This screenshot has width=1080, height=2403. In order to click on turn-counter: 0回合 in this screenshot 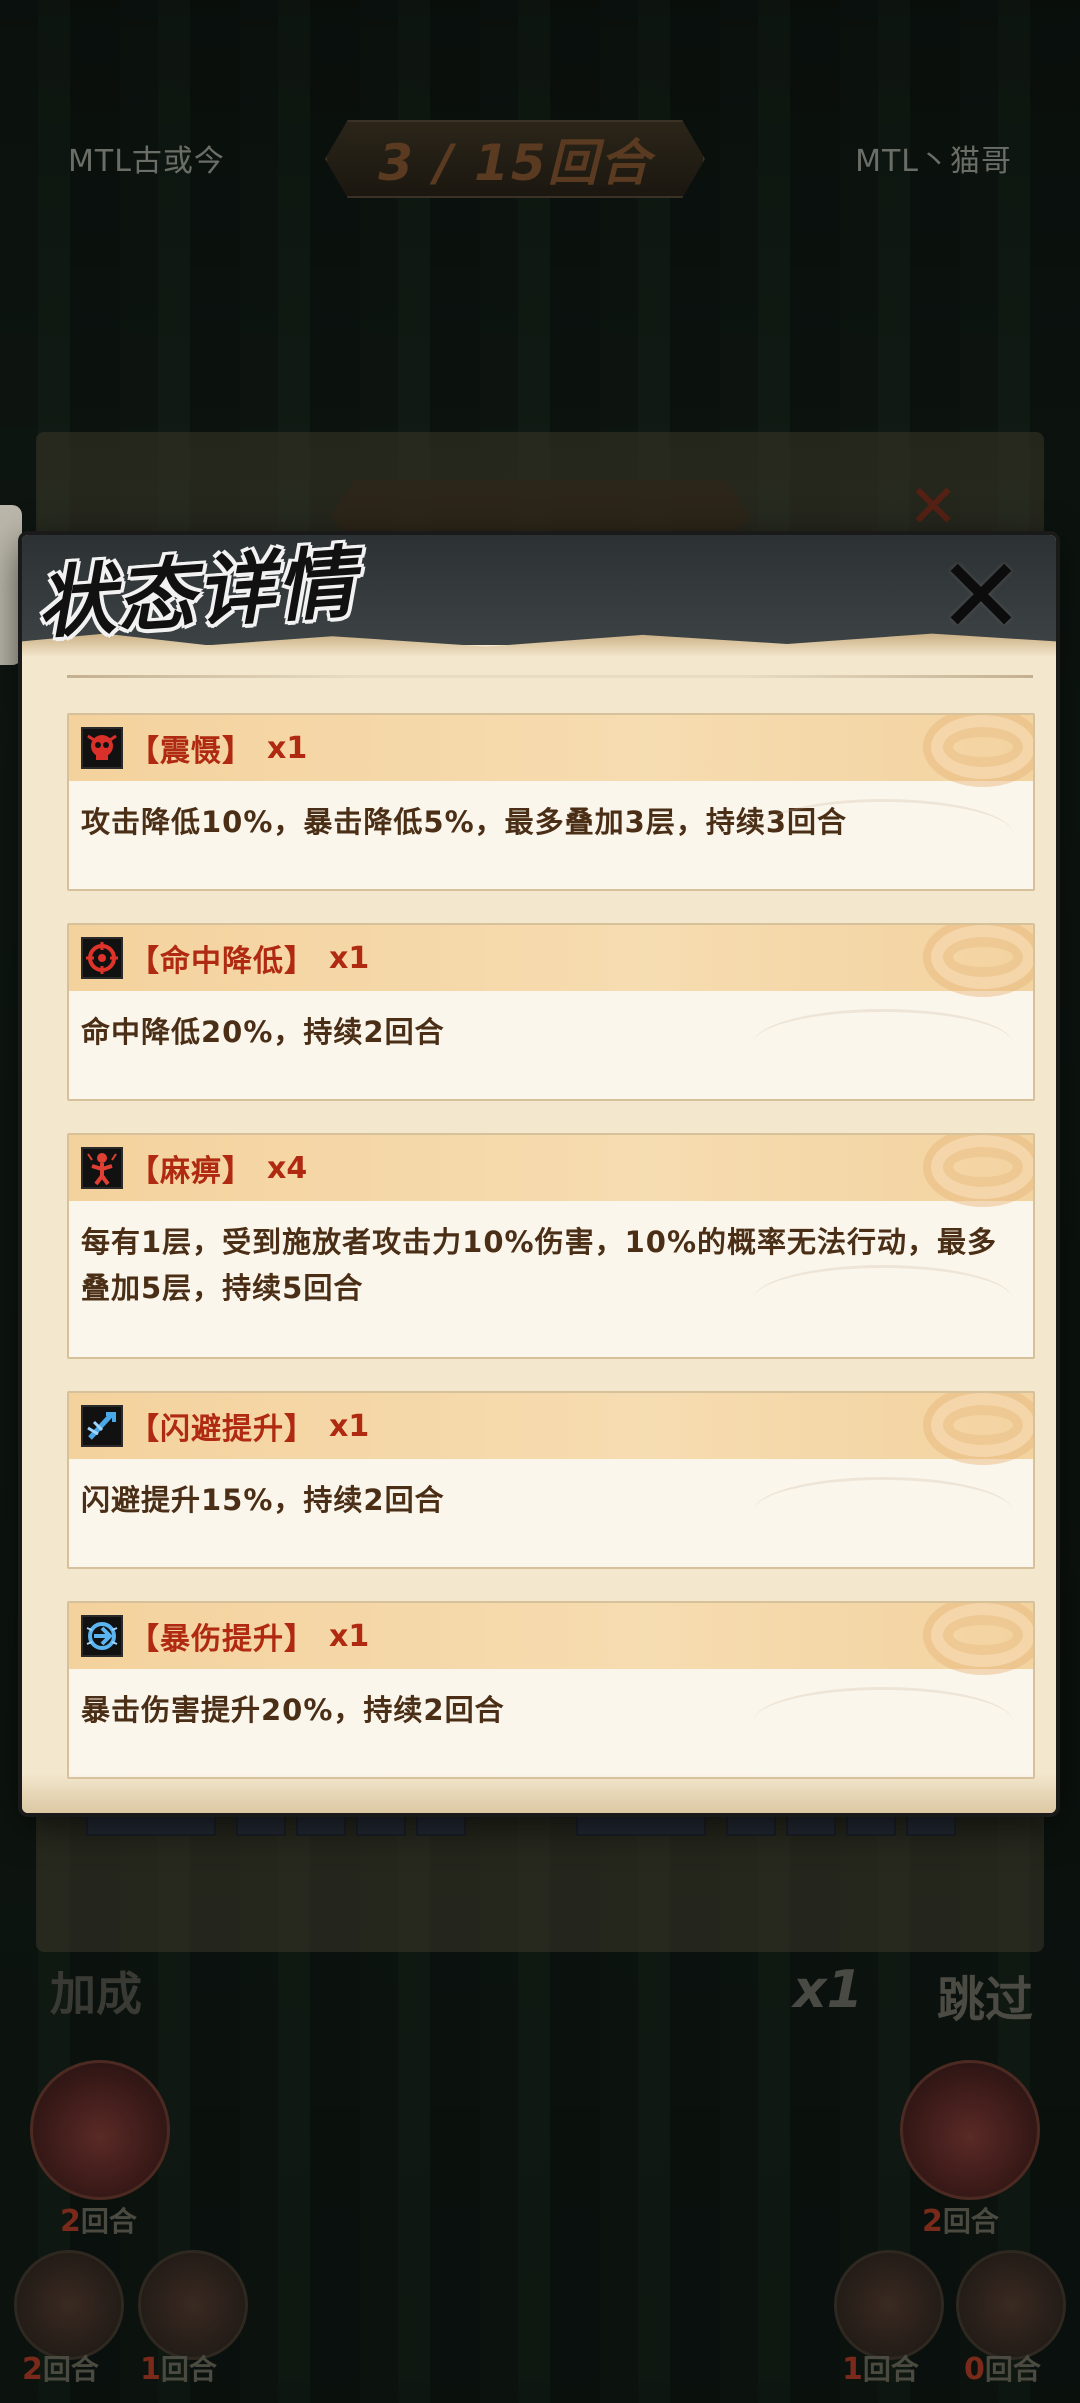, I will do `click(1002, 2369)`.